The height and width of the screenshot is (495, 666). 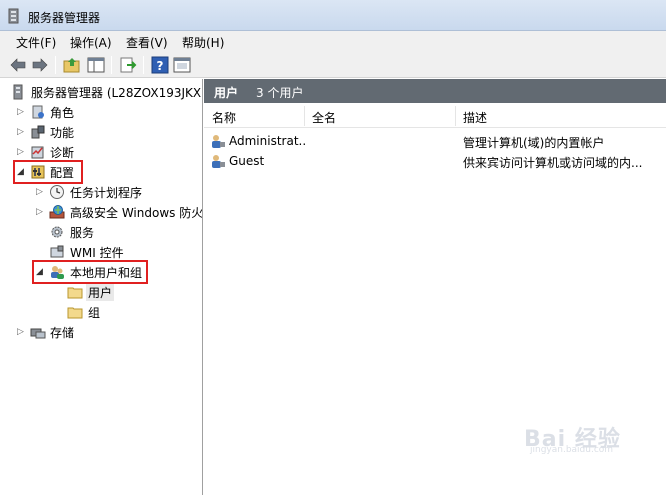 What do you see at coordinates (101, 112) in the screenshot?
I see `tree-item-roles: ▷ 角色` at bounding box center [101, 112].